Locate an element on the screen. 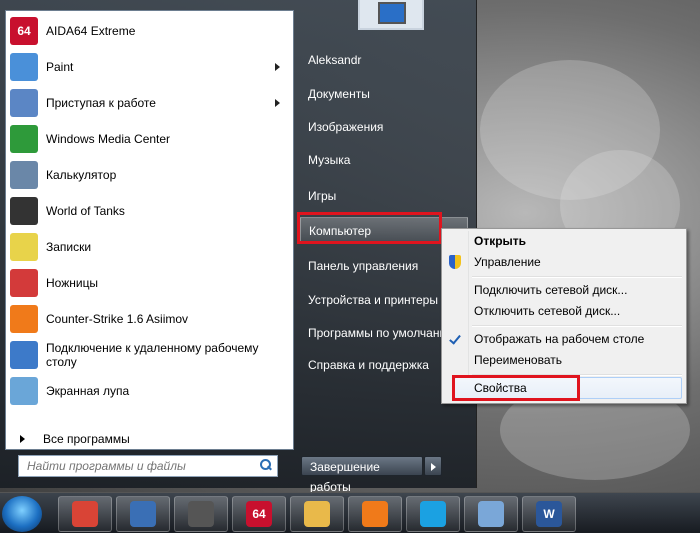 The width and height of the screenshot is (700, 533). right-menu-item: Изображения is located at coordinates (384, 127).